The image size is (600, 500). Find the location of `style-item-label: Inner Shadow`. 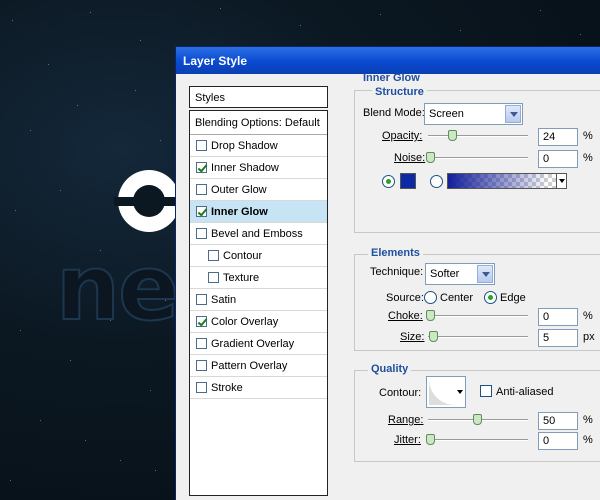

style-item-label: Inner Shadow is located at coordinates (245, 167).